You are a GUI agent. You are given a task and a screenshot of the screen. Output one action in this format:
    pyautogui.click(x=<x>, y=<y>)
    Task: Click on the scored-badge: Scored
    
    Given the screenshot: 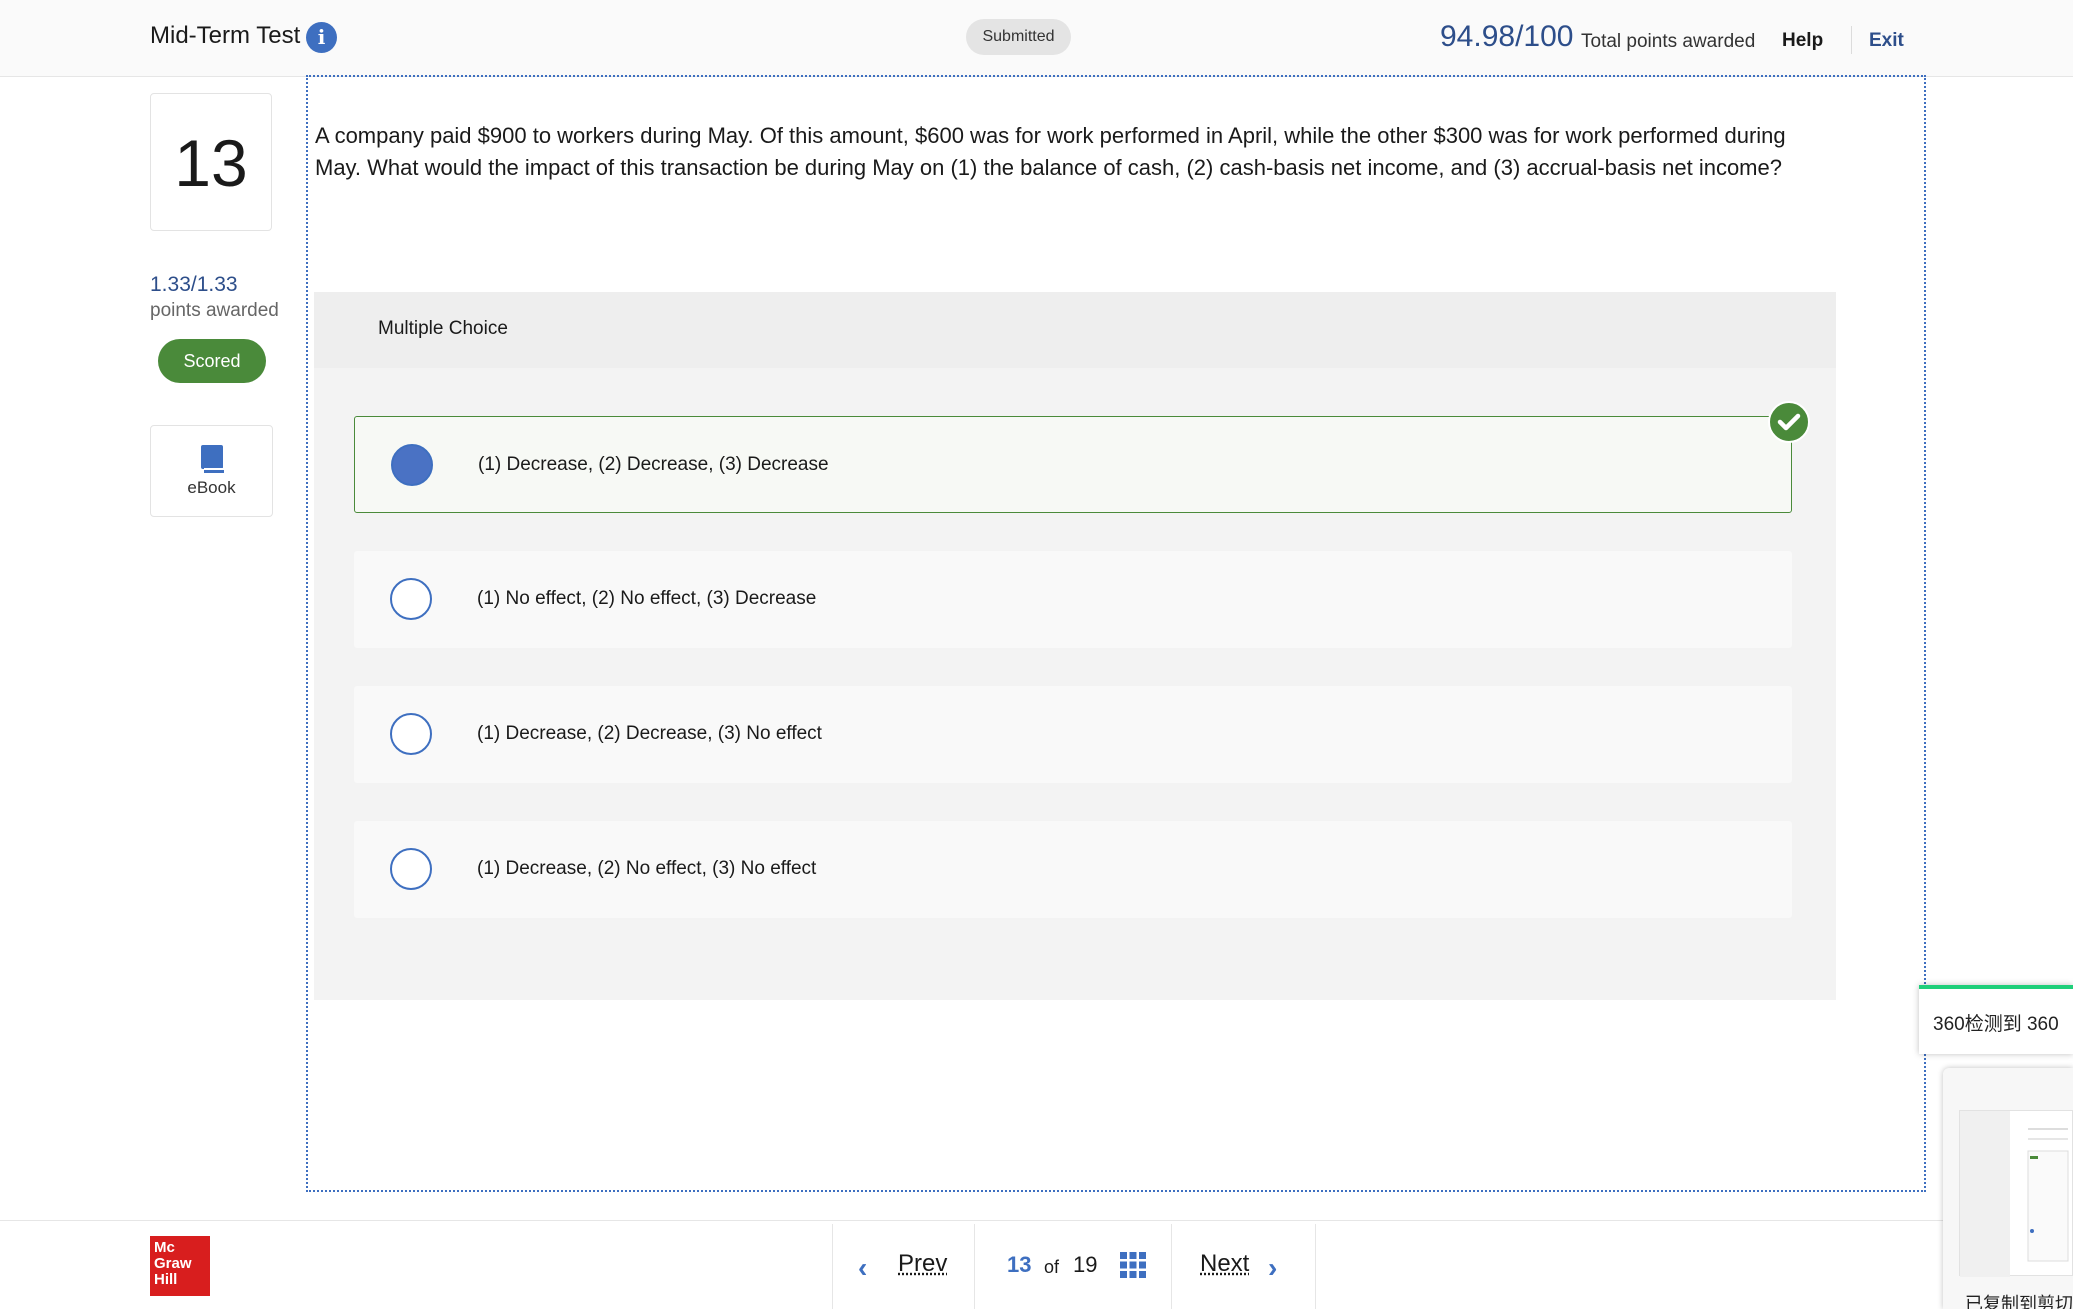 What is the action you would take?
    pyautogui.click(x=212, y=361)
    